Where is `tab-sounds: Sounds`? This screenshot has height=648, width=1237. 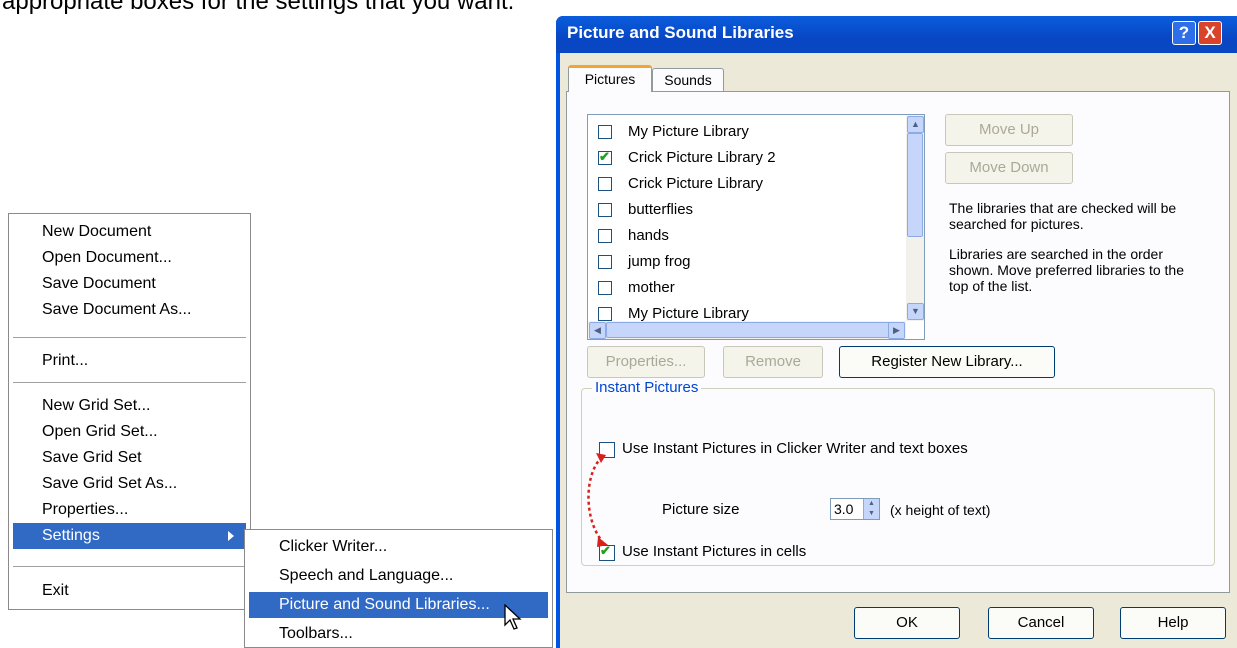
tab-sounds: Sounds is located at coordinates (688, 80).